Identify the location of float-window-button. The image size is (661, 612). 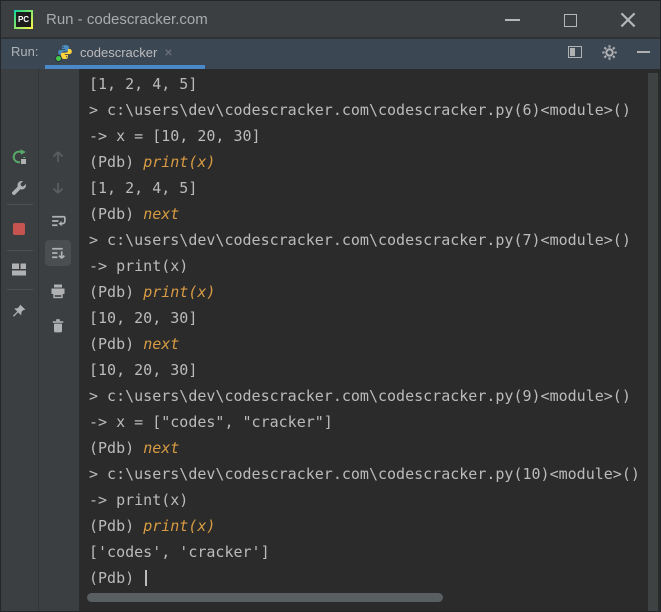
(575, 52).